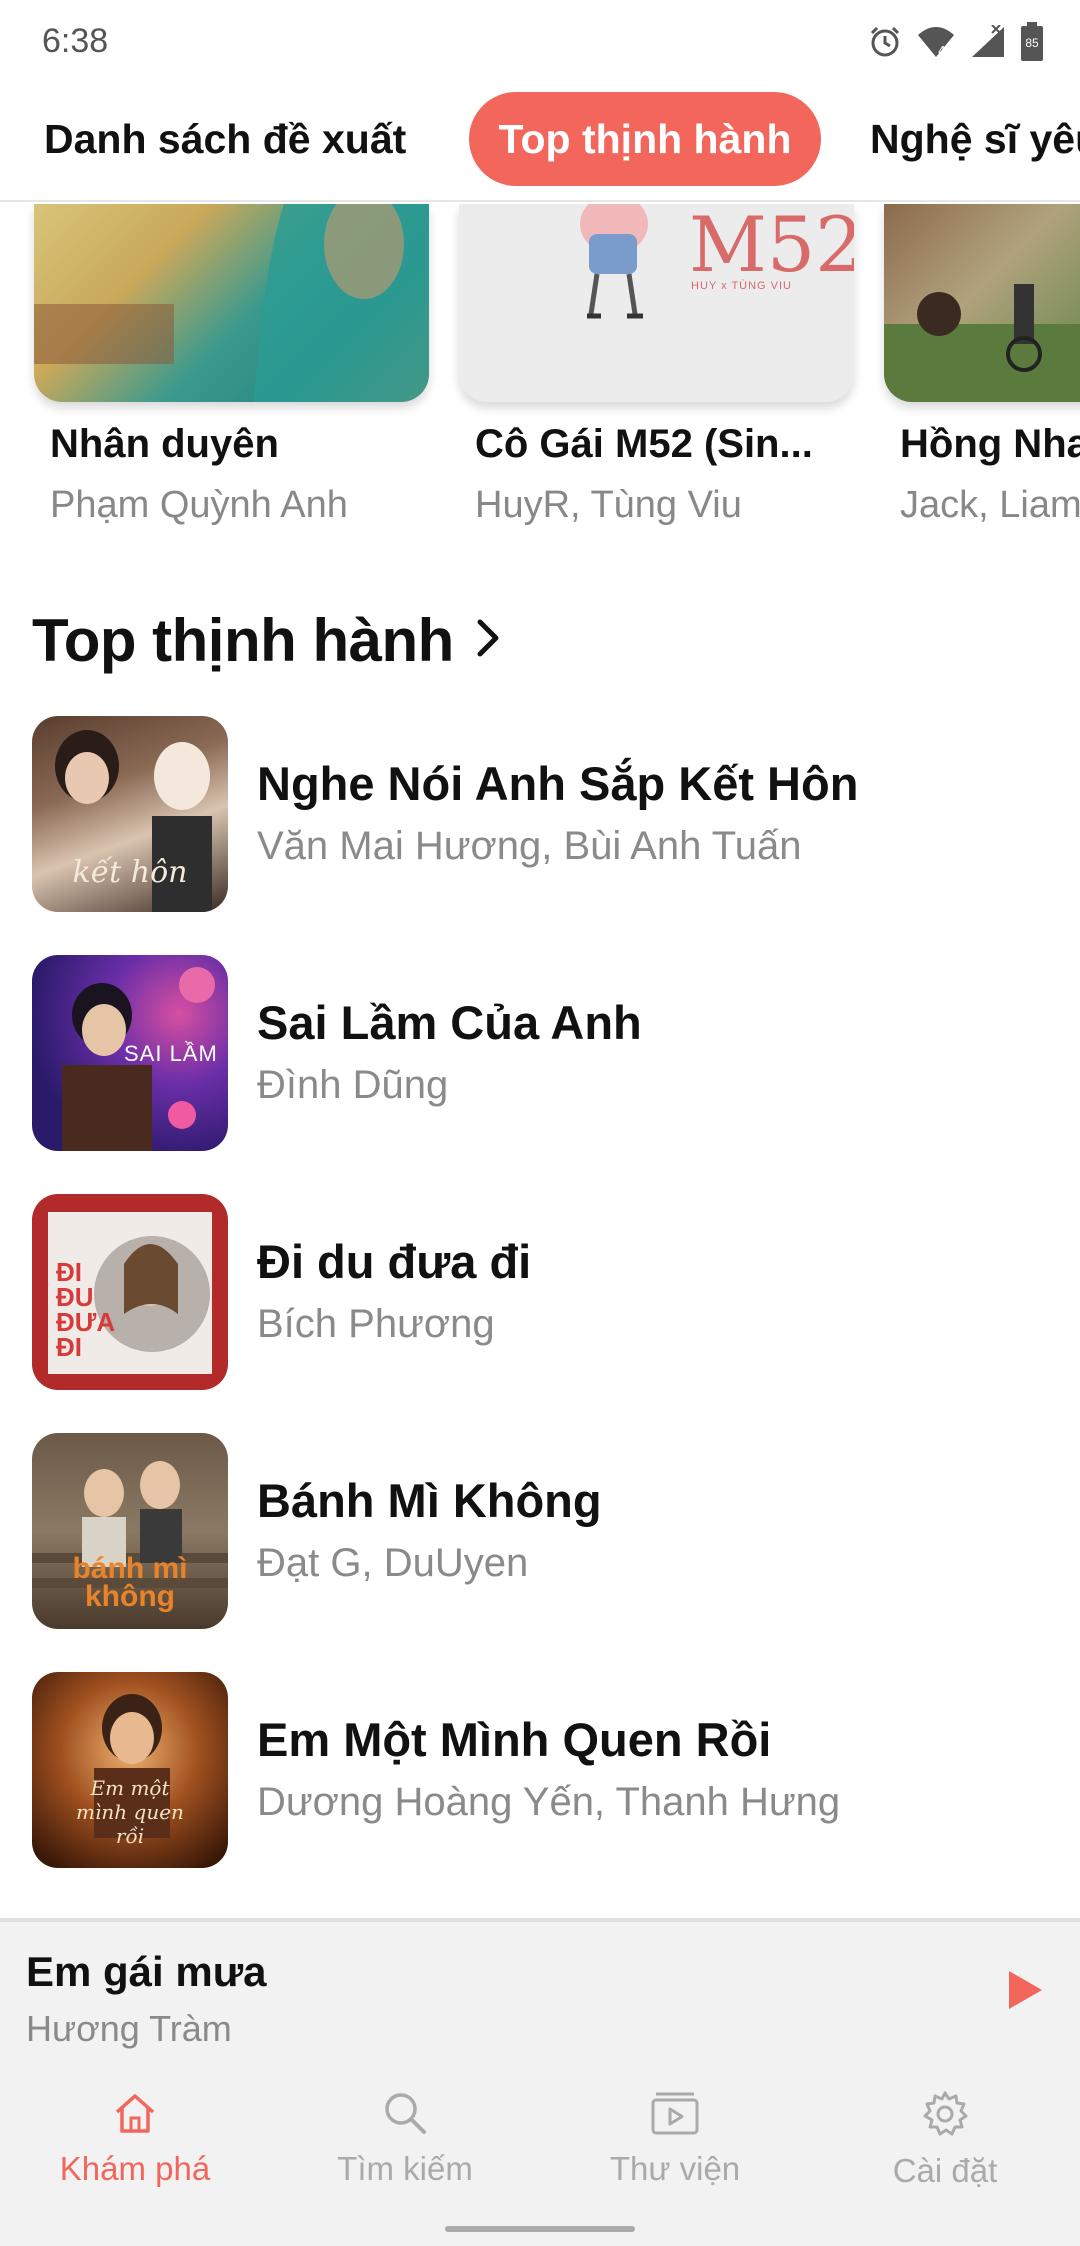 The width and height of the screenshot is (1080, 2246). What do you see at coordinates (130, 872) in the screenshot?
I see `art-text: kết hôn` at bounding box center [130, 872].